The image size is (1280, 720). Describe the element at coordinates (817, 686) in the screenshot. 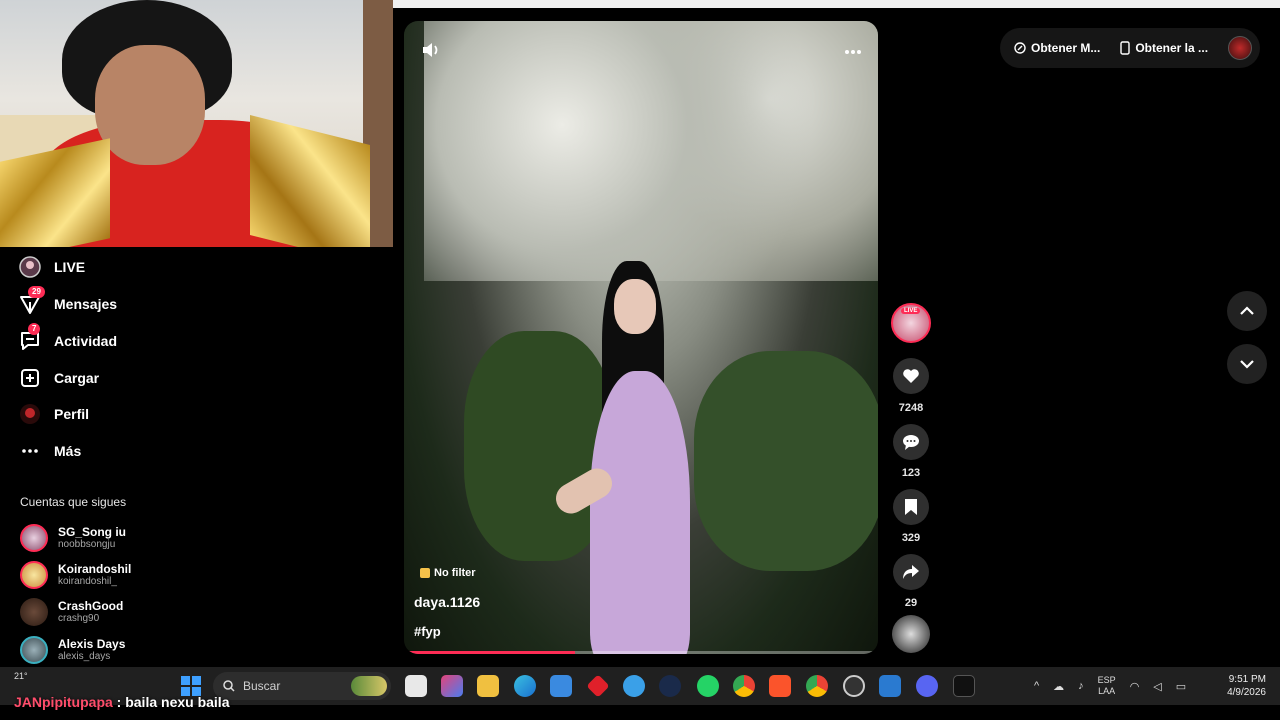

I see `chrome-profile-icon` at that location.